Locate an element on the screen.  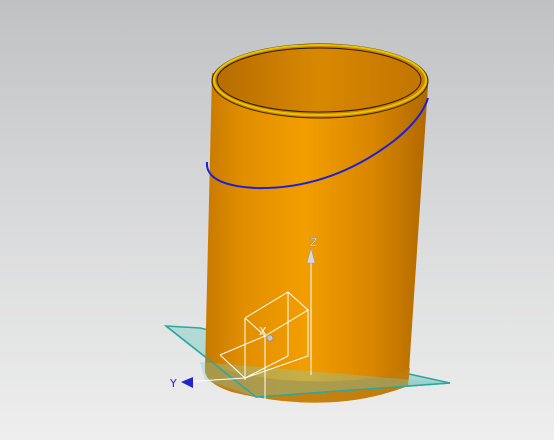
z-axis-label: Z is located at coordinates (314, 242).